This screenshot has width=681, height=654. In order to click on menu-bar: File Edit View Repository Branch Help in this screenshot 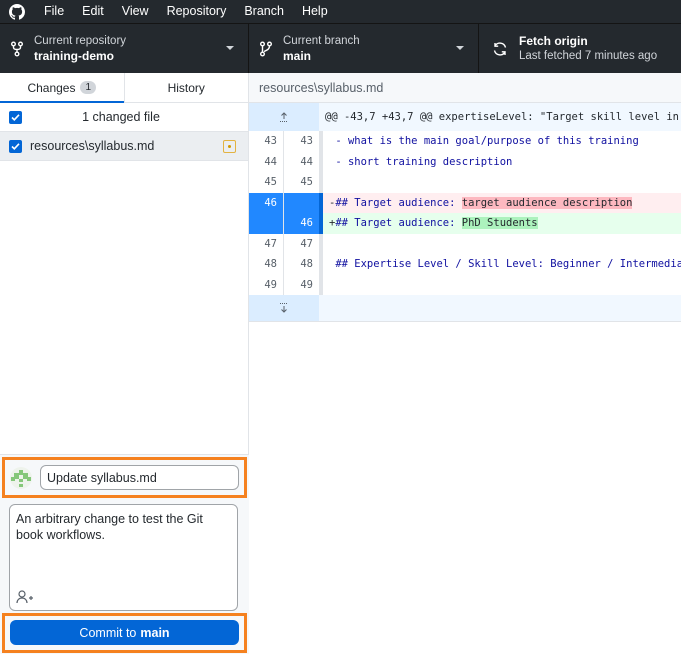, I will do `click(340, 11)`.